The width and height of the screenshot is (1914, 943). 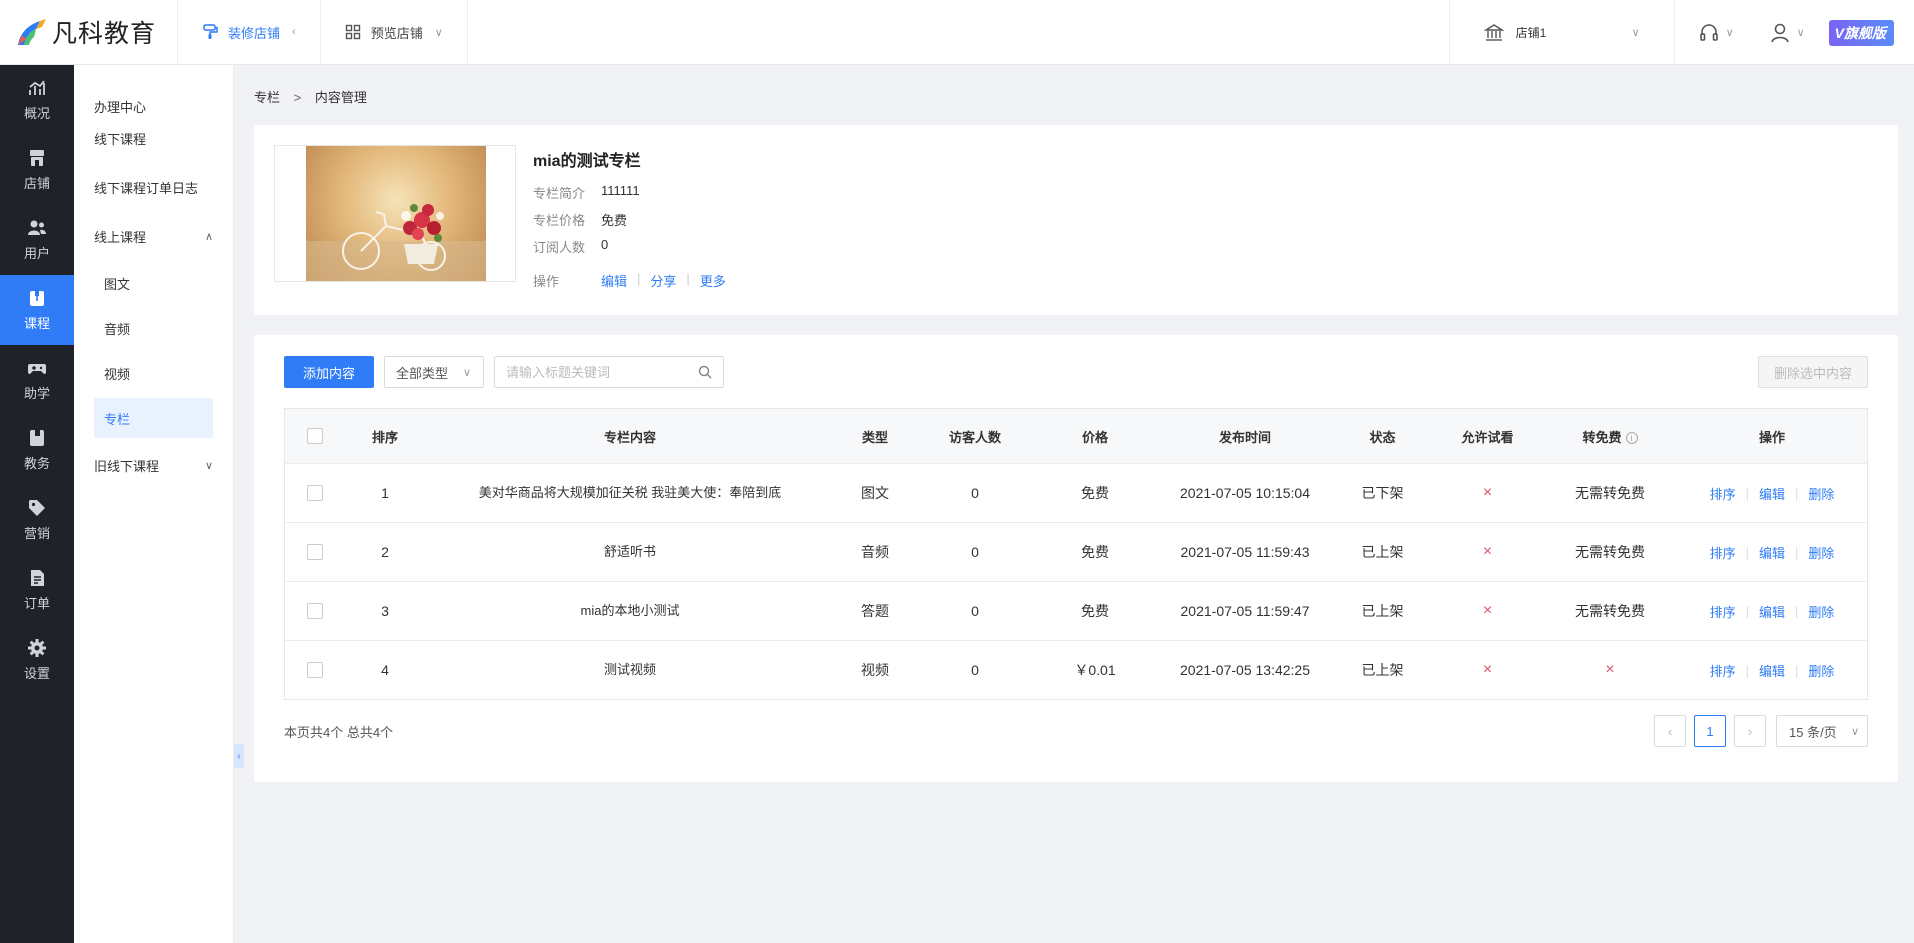 What do you see at coordinates (974, 437) in the screenshot?
I see `col-header: 访客人数` at bounding box center [974, 437].